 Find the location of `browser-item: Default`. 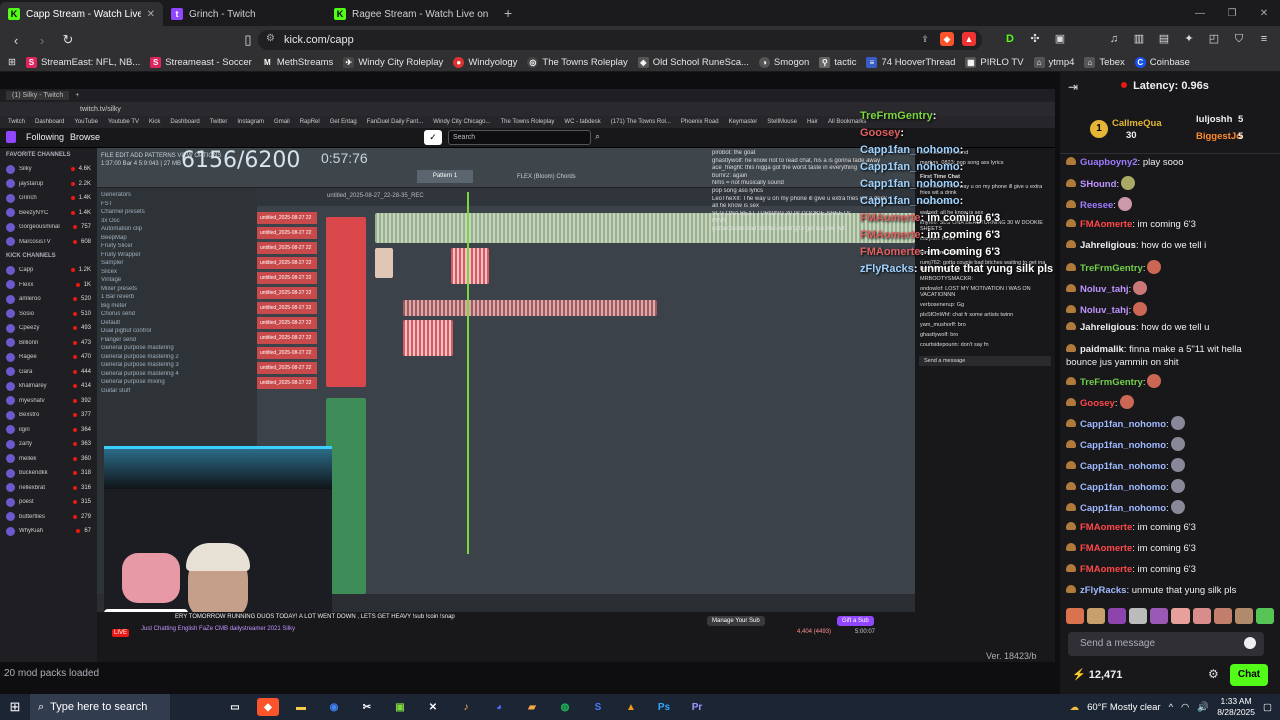

browser-item: Default is located at coordinates (177, 324).